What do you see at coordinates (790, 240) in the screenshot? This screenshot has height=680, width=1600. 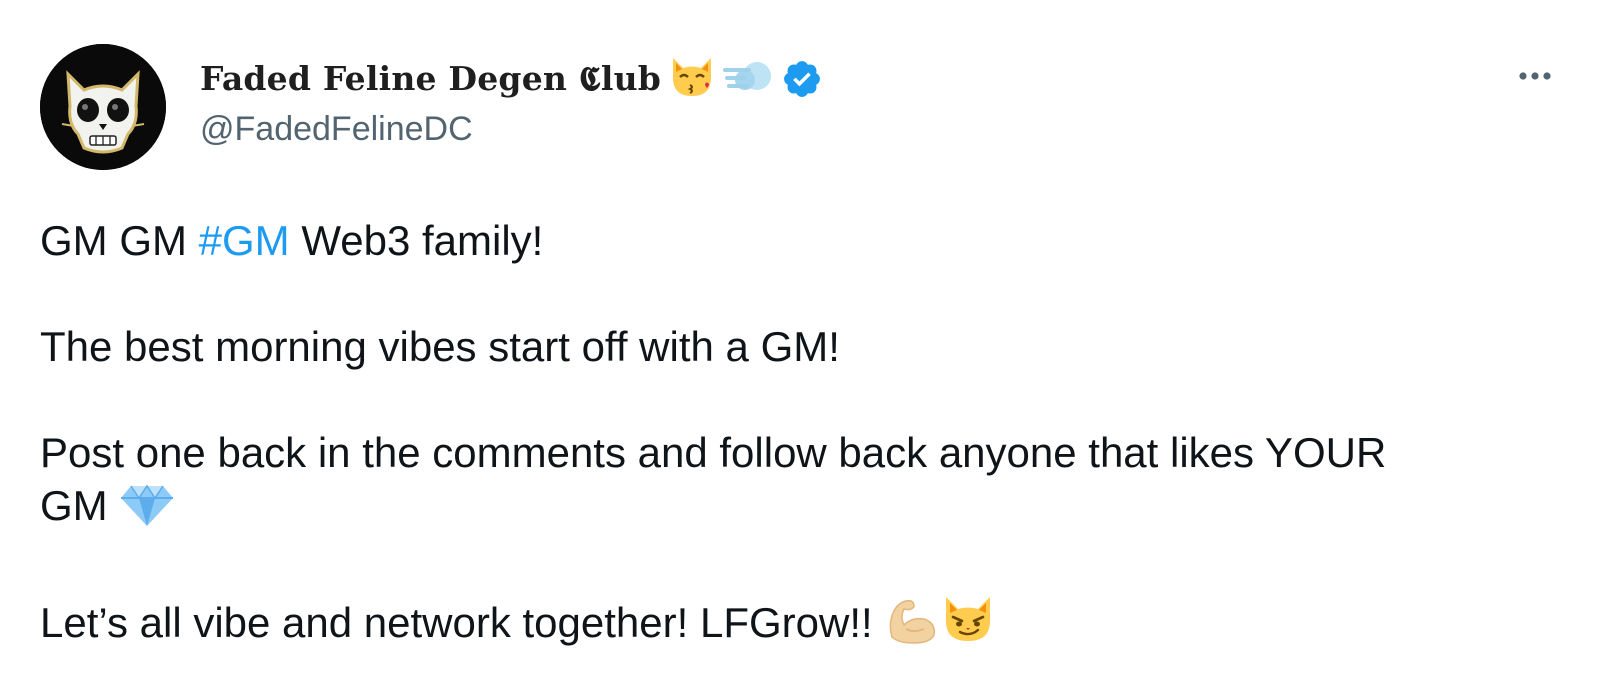 I see `tweet-line-1: GM GM #GM Web3 family!` at bounding box center [790, 240].